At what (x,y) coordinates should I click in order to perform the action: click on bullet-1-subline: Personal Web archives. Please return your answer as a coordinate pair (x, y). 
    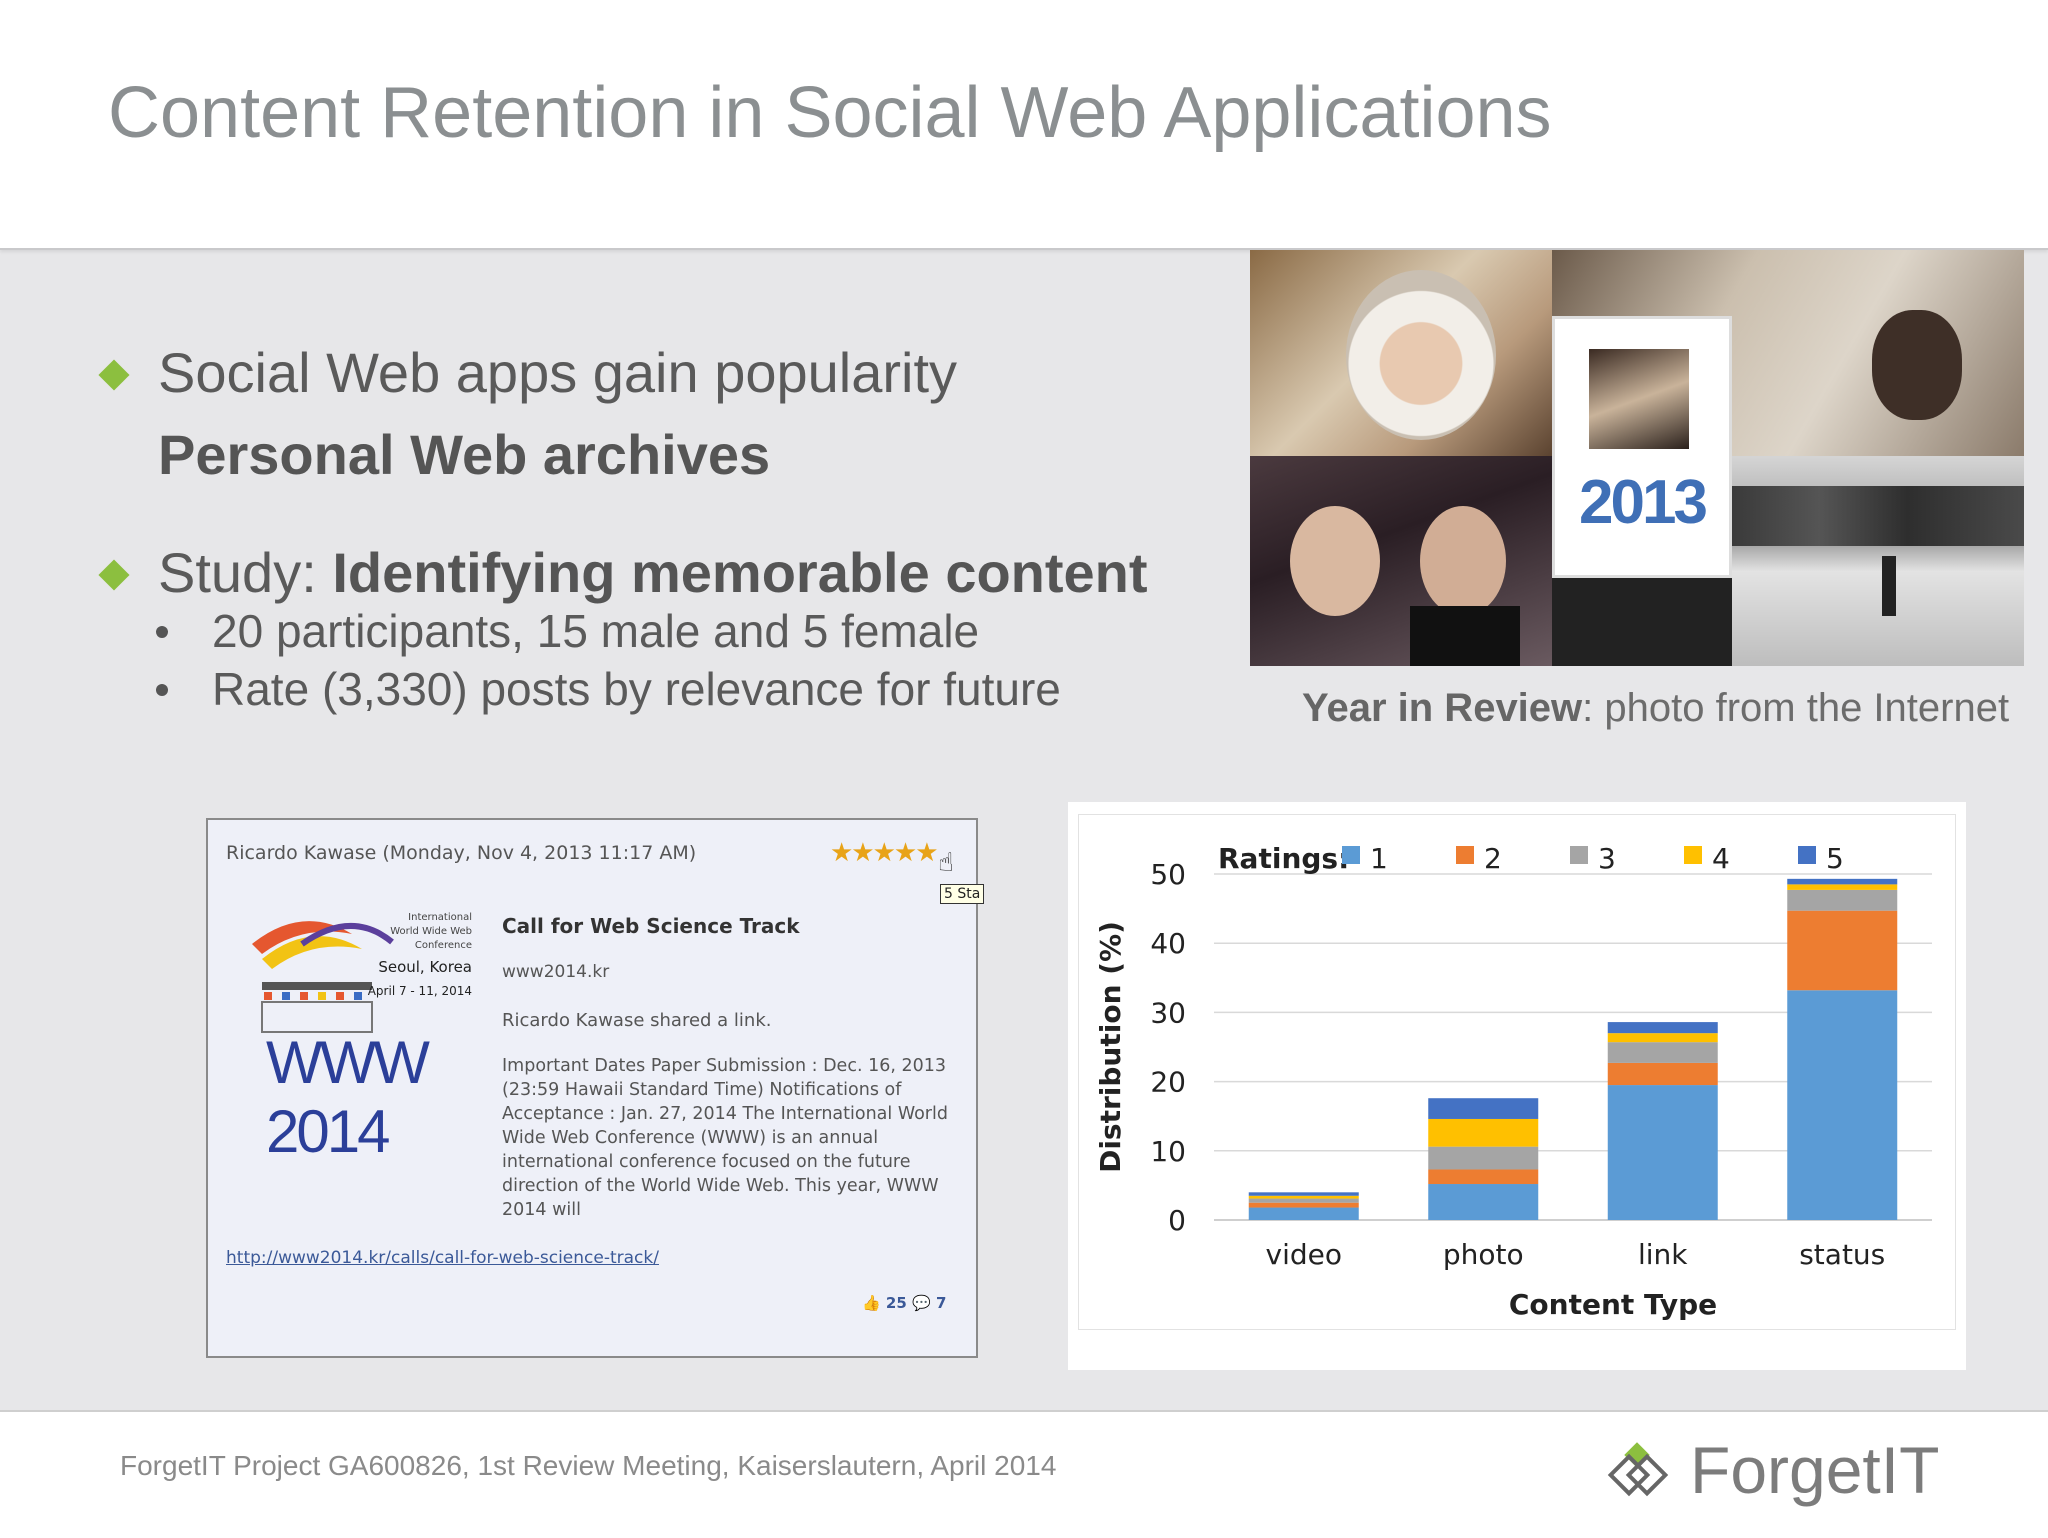
    Looking at the image, I should click on (464, 454).